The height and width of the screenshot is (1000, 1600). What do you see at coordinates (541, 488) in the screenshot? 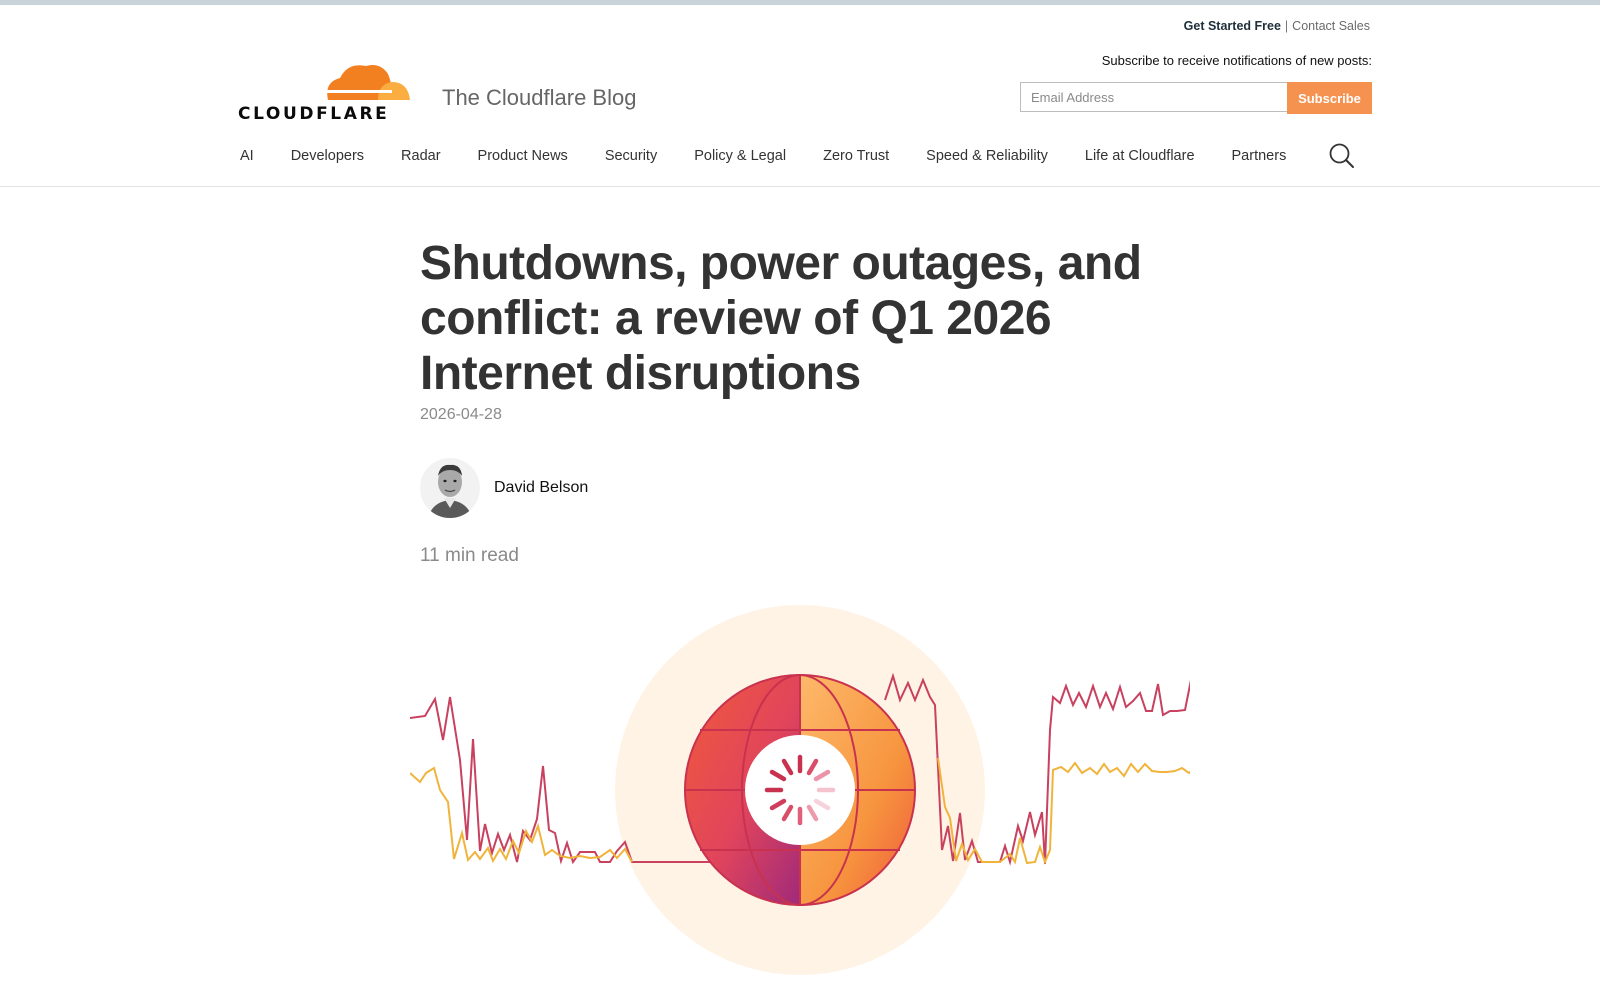
I see `author-name: David Belson` at bounding box center [541, 488].